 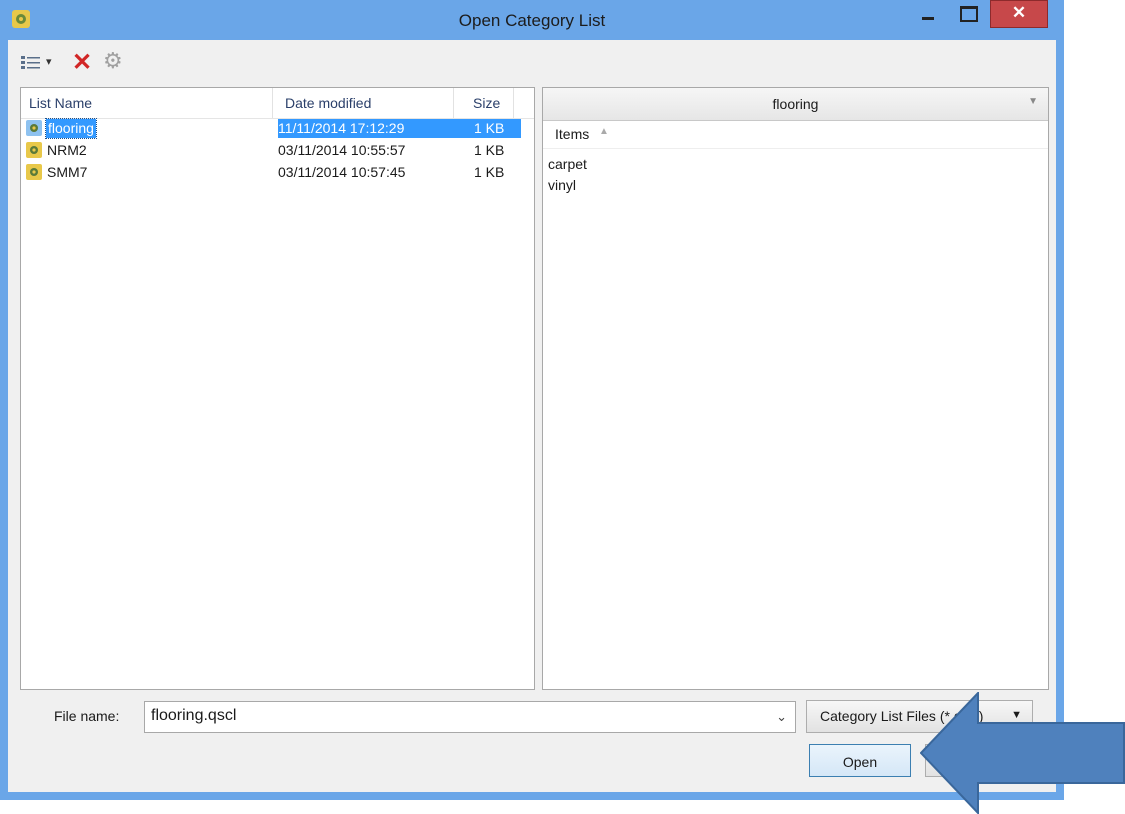 What do you see at coordinates (604, 131) in the screenshot?
I see `sort-ascending-icon: ▲` at bounding box center [604, 131].